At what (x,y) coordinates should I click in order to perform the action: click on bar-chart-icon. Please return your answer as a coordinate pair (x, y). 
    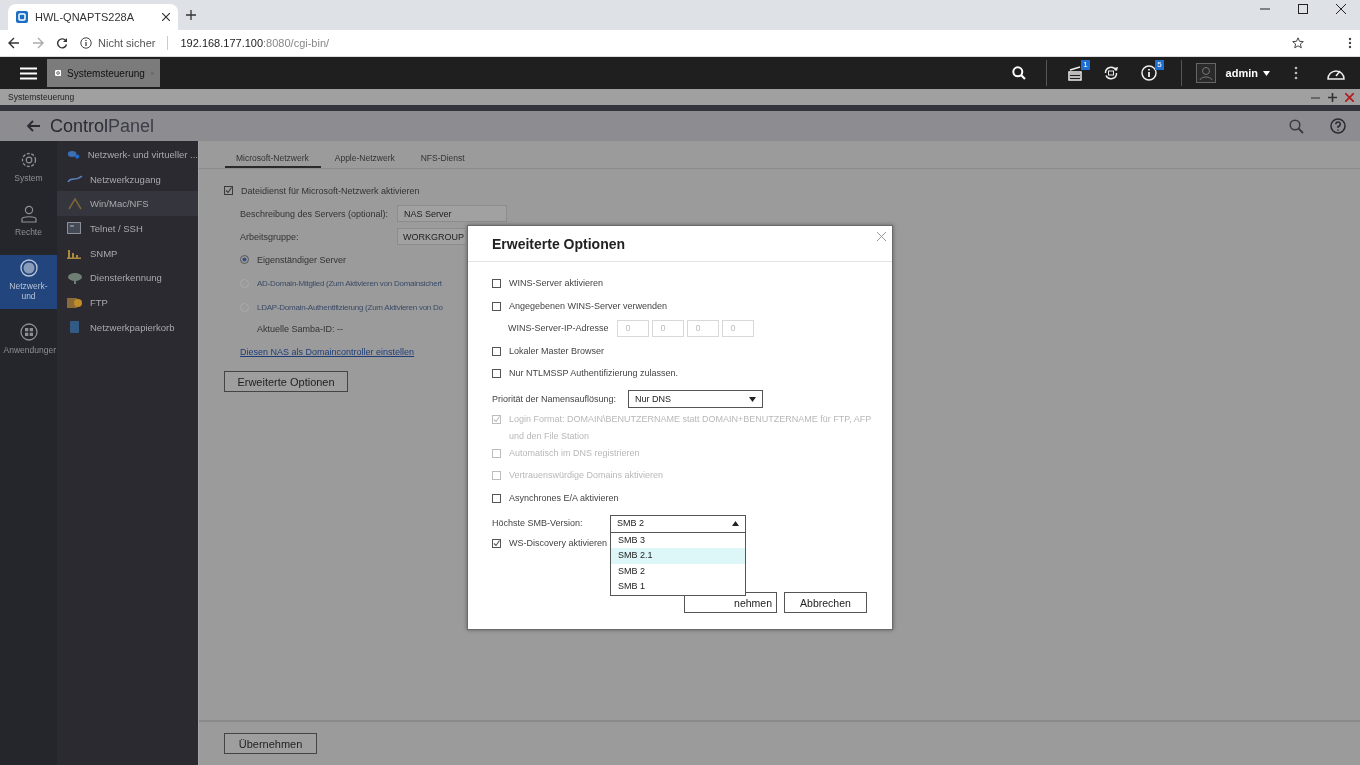
    Looking at the image, I should click on (75, 253).